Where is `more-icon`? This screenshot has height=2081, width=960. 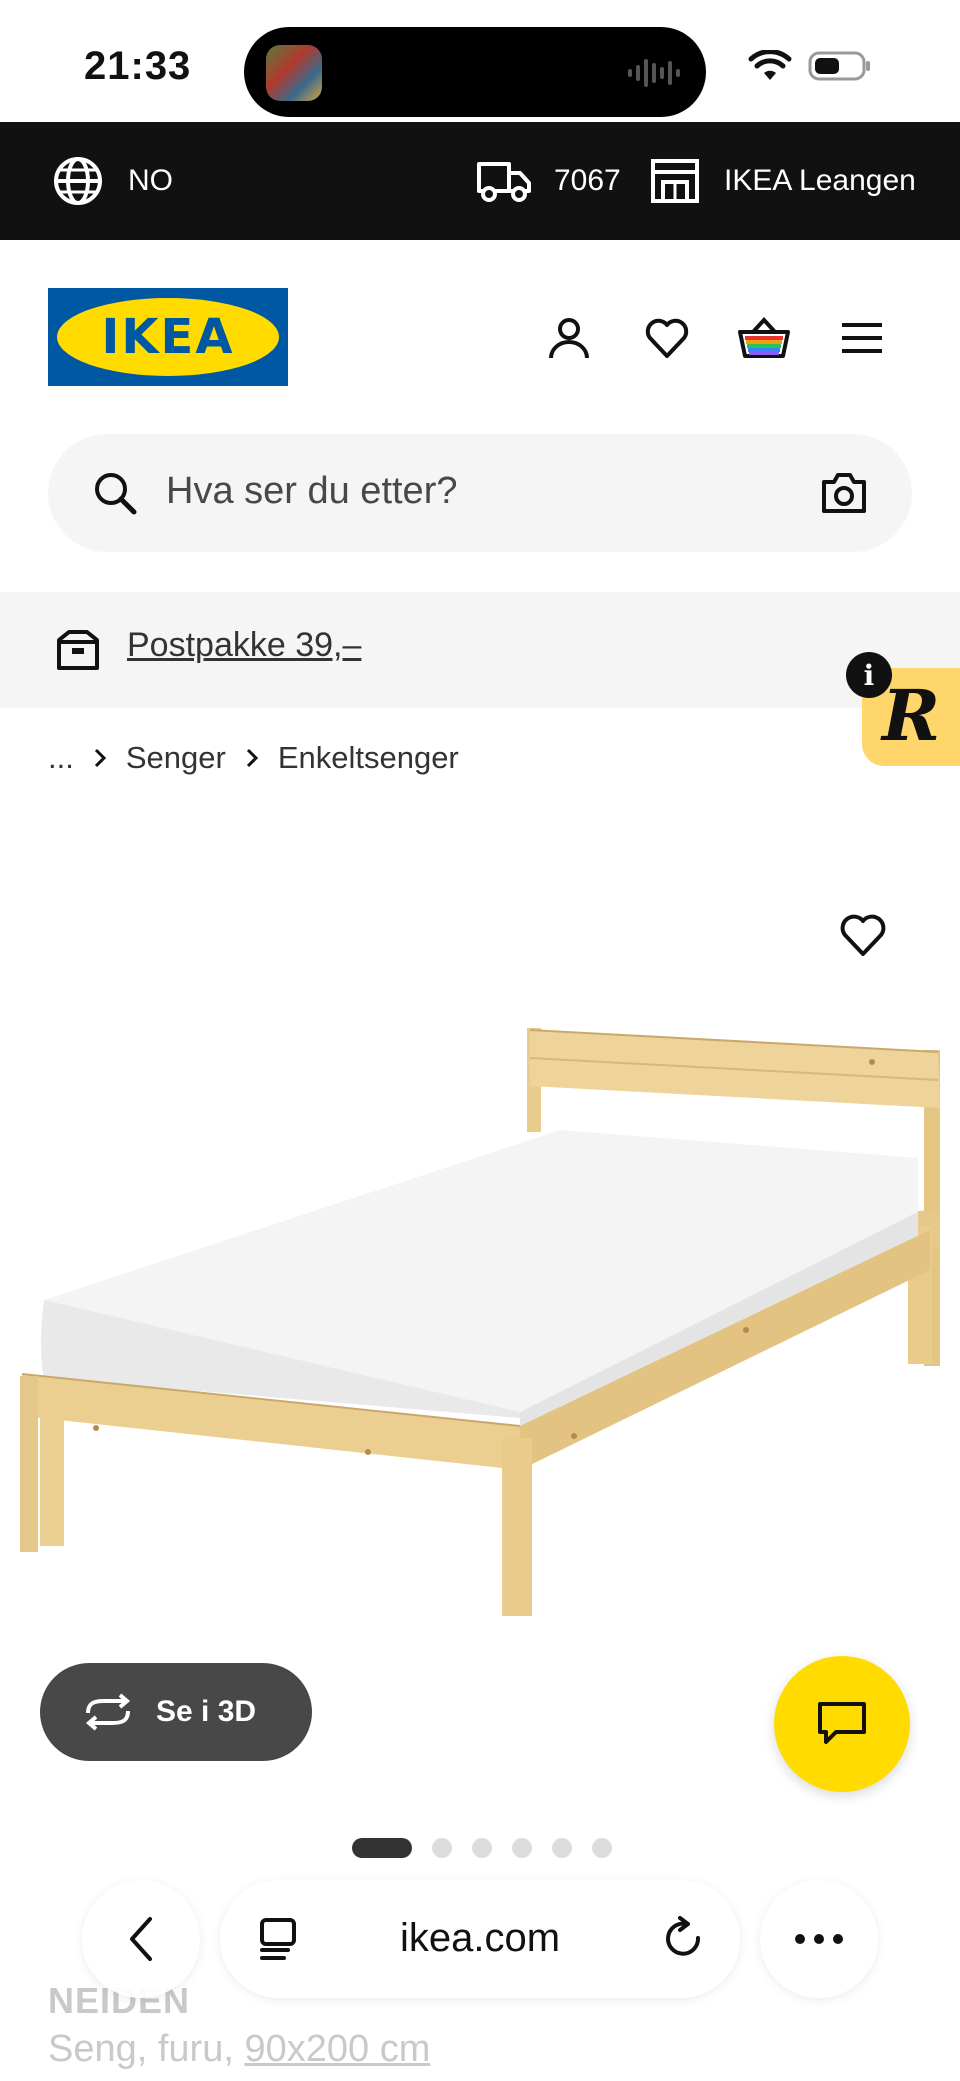 more-icon is located at coordinates (819, 1939).